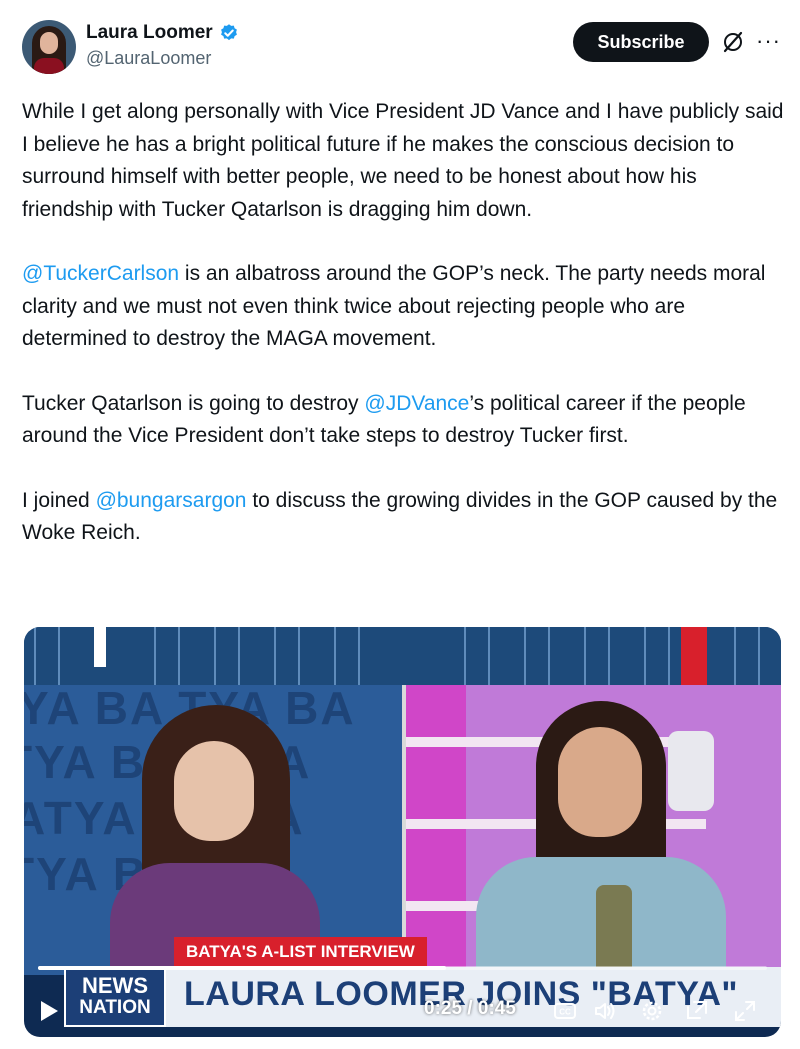  What do you see at coordinates (652, 1011) in the screenshot?
I see `settings-icon` at bounding box center [652, 1011].